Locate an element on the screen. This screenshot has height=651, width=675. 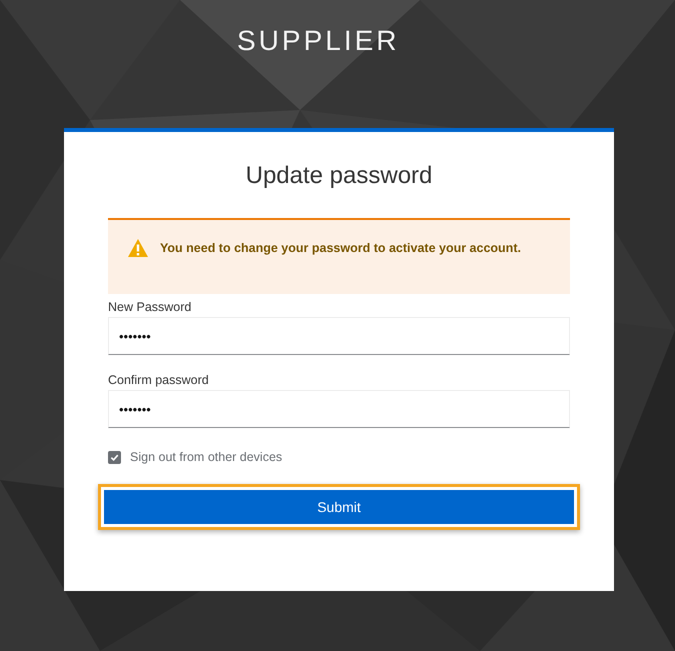
alert-message: You need to change your password to activate your account. is located at coordinates (340, 248).